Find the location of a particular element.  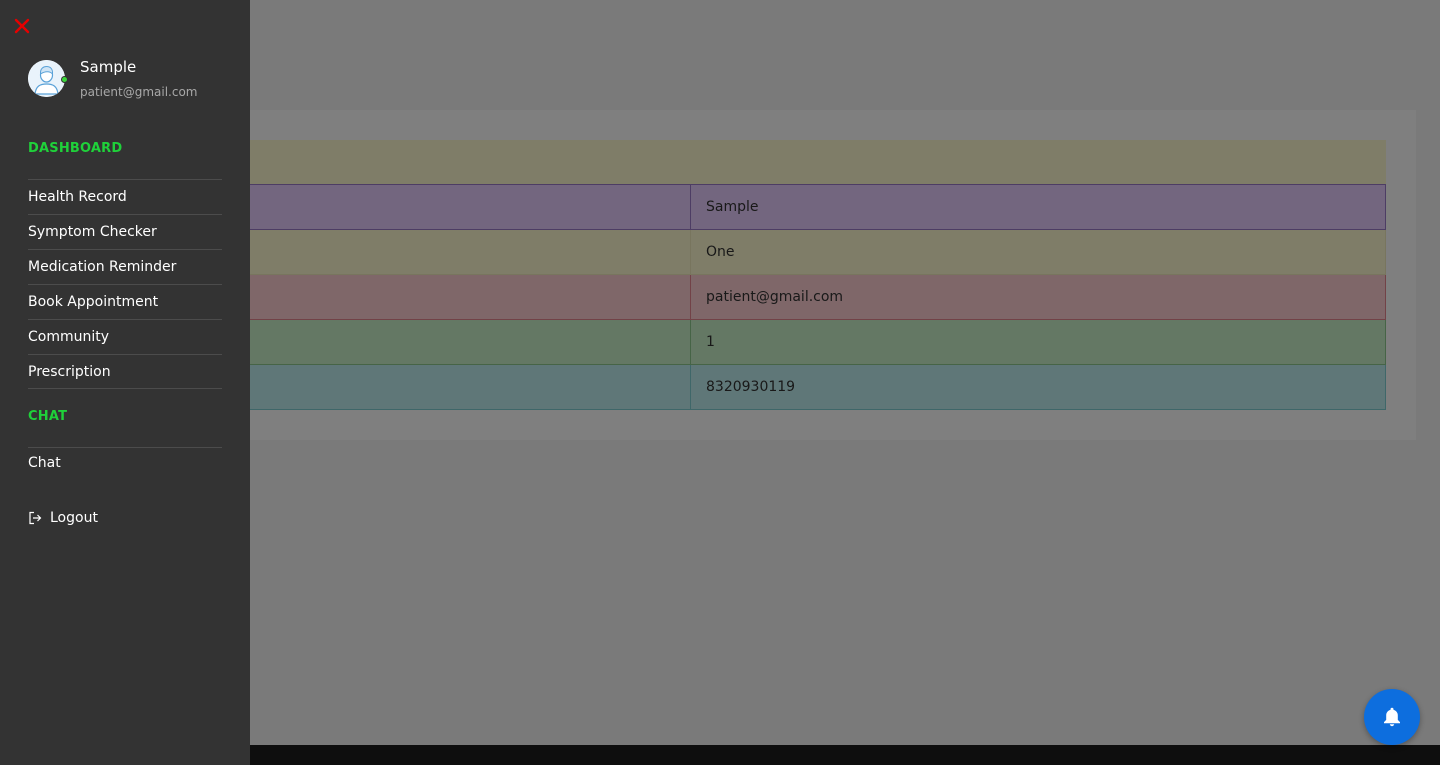

notification-button is located at coordinates (1392, 717).